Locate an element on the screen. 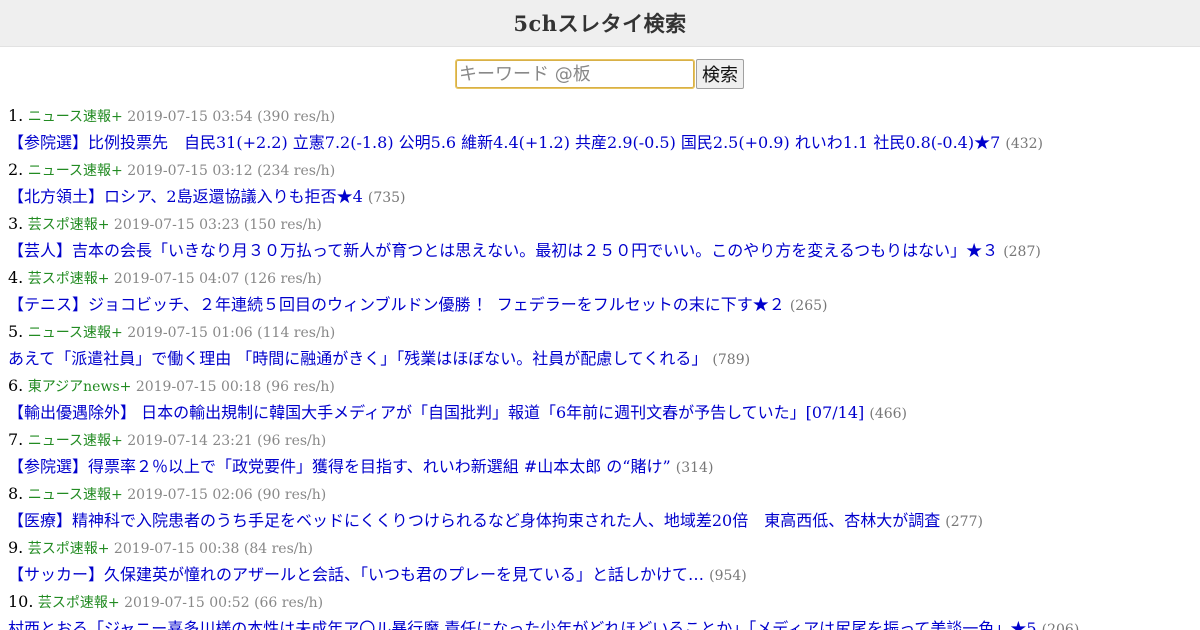  result-title-row: 【北方領土】ロシア、2島返還協議入りも拒否★4 (735) is located at coordinates (600, 196).